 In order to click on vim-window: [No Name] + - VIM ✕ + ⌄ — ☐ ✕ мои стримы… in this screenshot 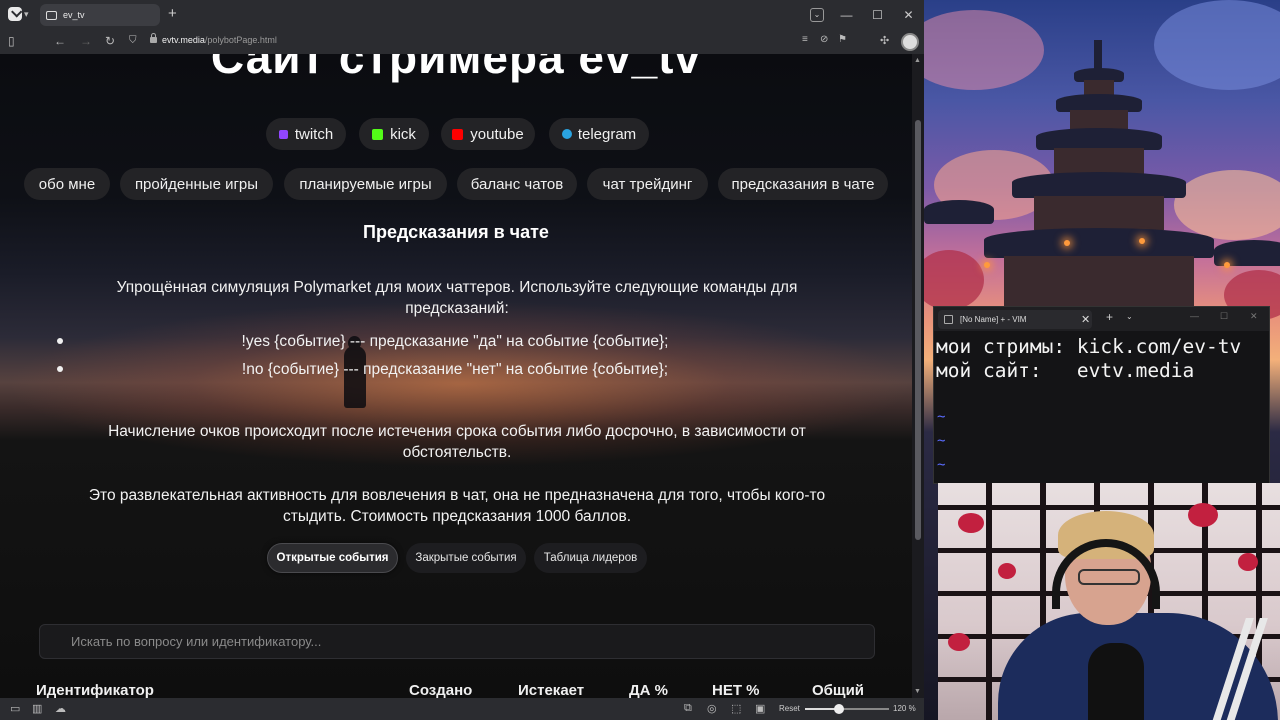, I will do `click(1101, 395)`.